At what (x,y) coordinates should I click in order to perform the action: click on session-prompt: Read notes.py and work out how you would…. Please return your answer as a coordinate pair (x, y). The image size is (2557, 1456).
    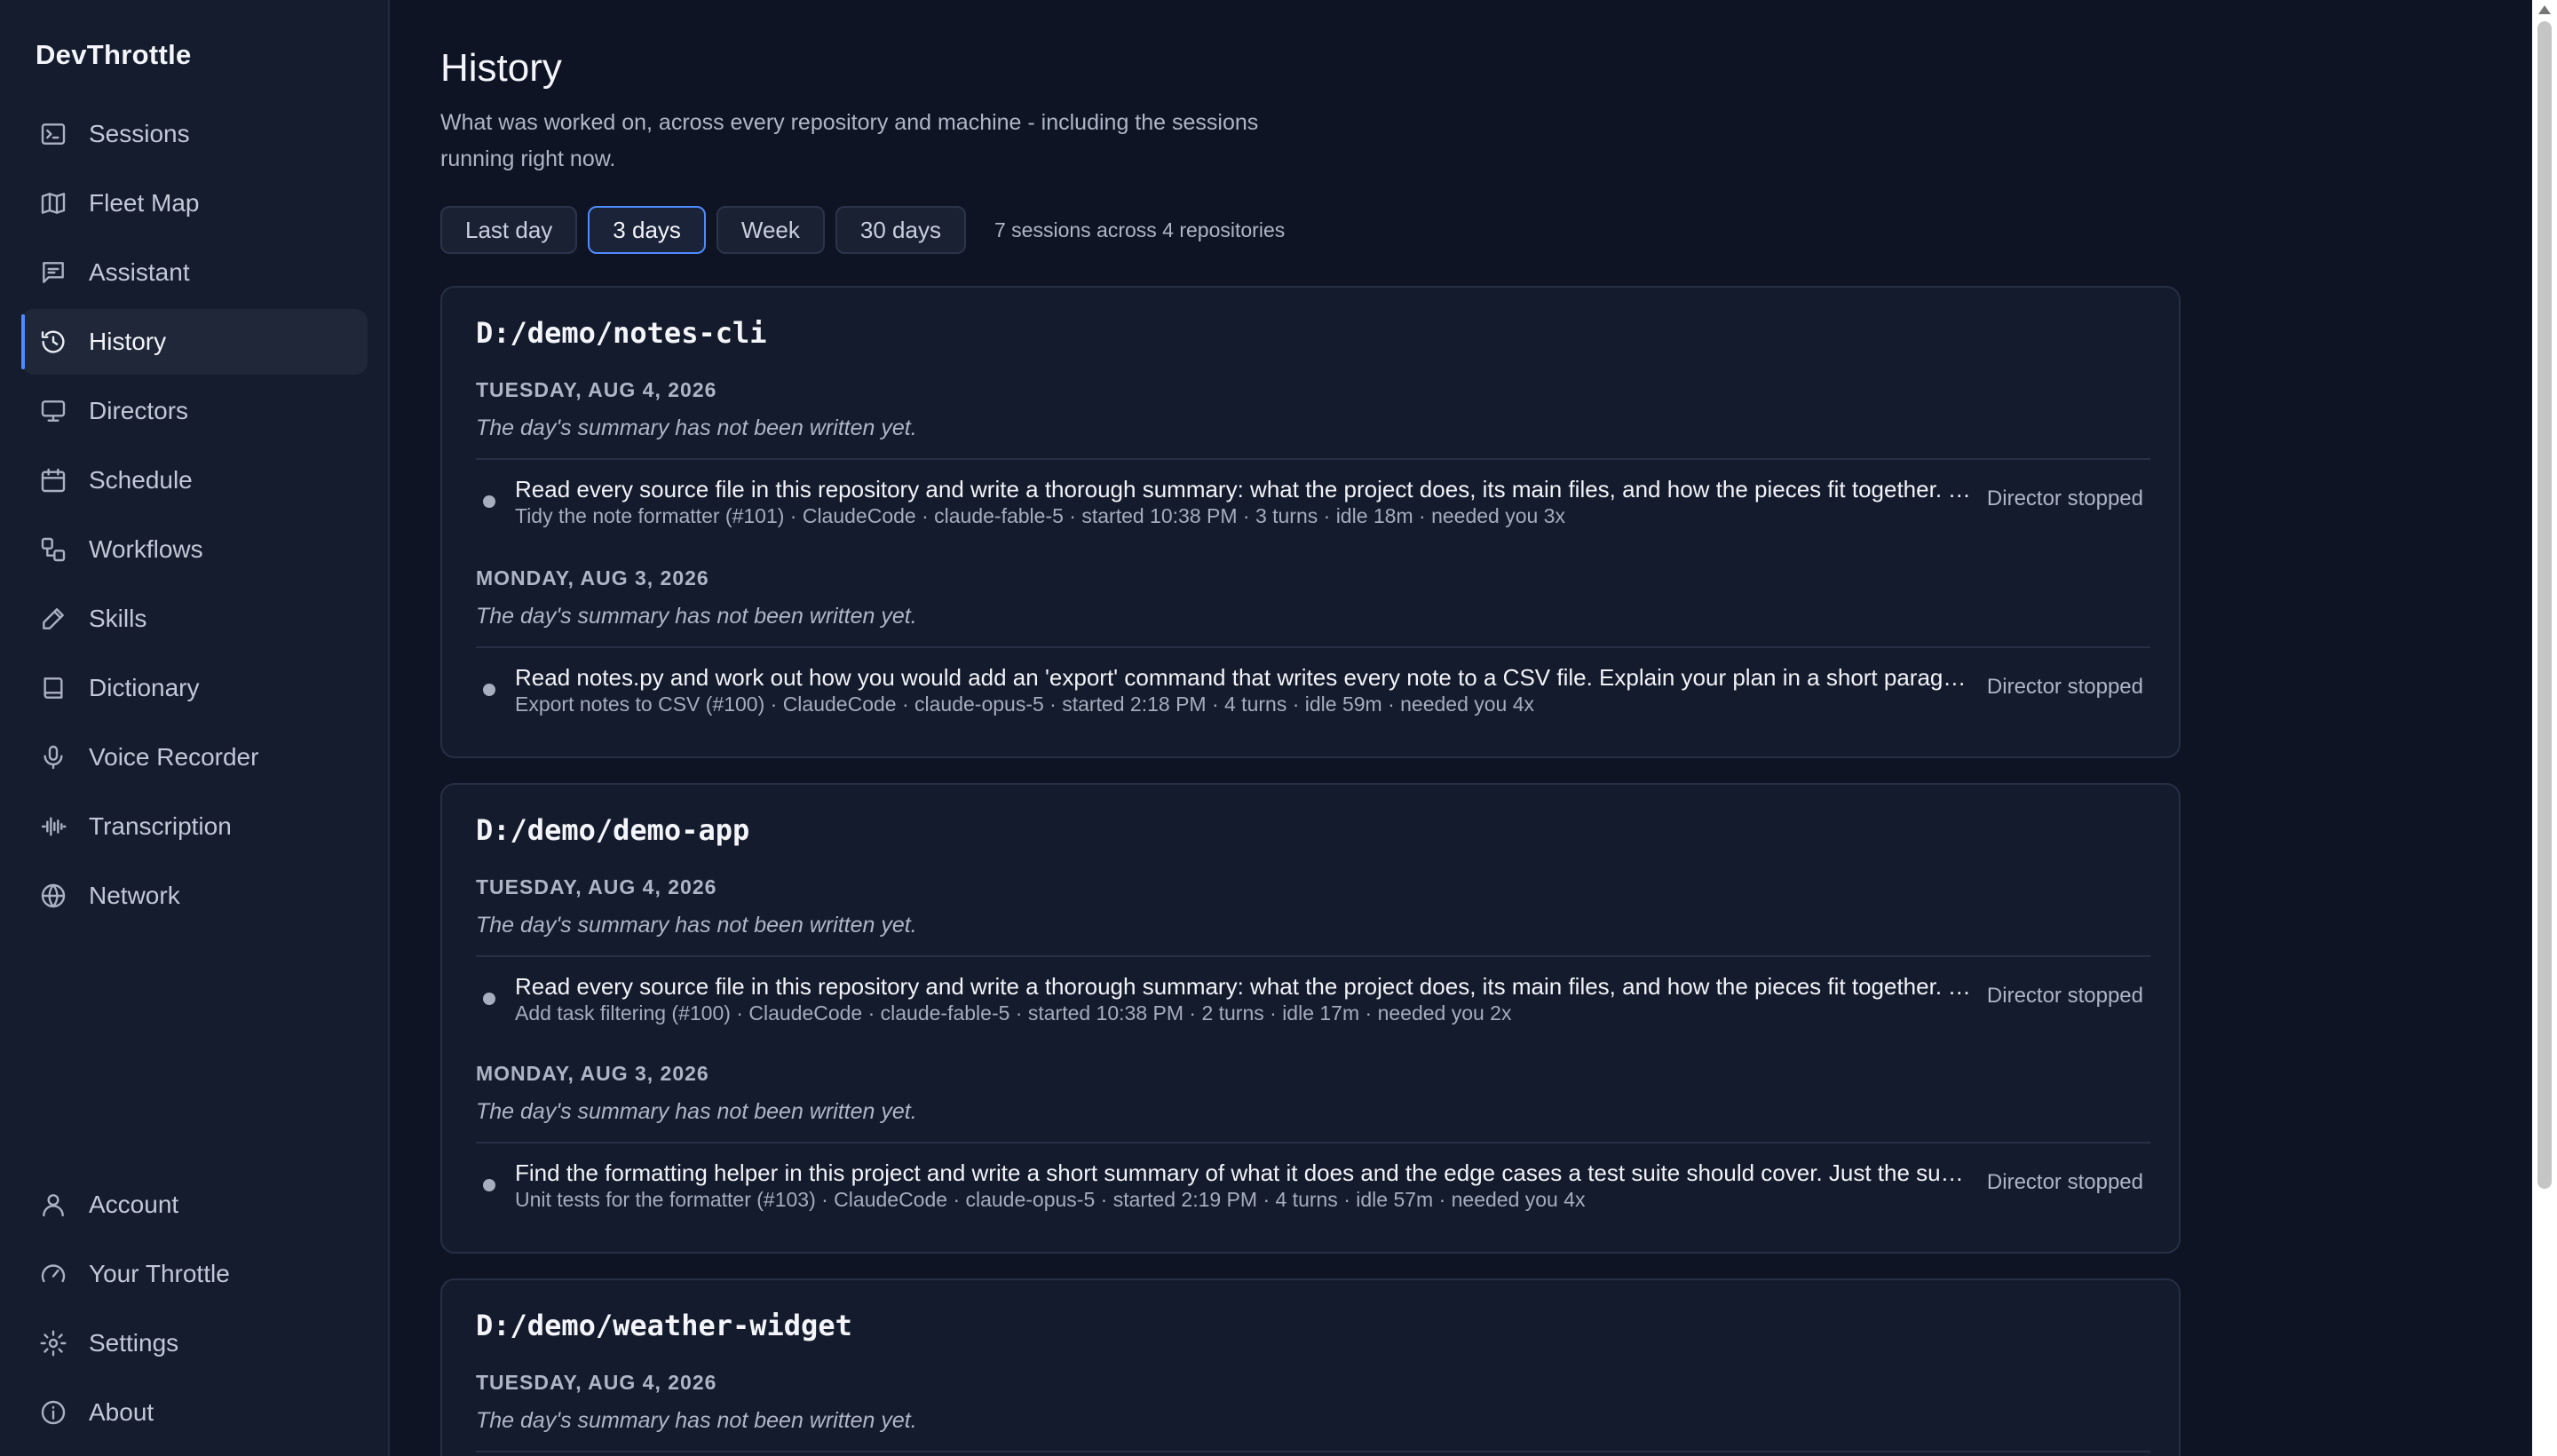
    Looking at the image, I should click on (1243, 677).